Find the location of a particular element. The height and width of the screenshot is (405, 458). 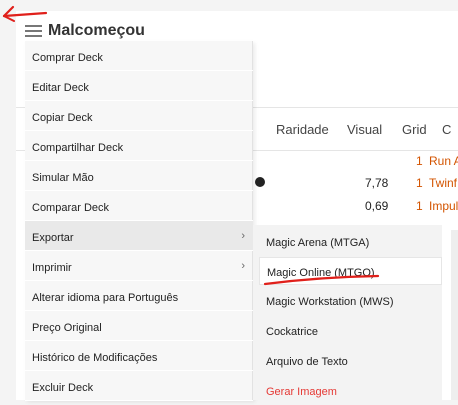

menu-item-historico: Histórico de Modificações is located at coordinates (139, 356).